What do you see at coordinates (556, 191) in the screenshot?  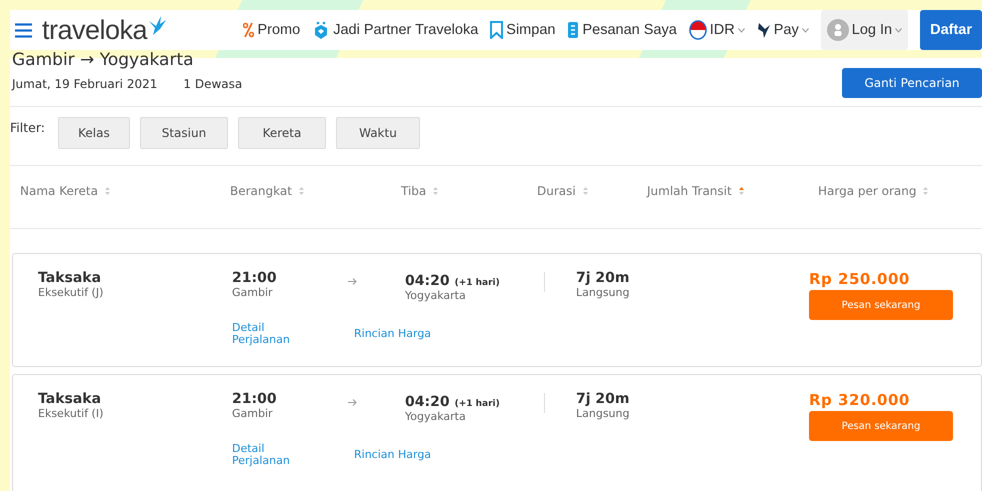 I see `column-header: Durasi` at bounding box center [556, 191].